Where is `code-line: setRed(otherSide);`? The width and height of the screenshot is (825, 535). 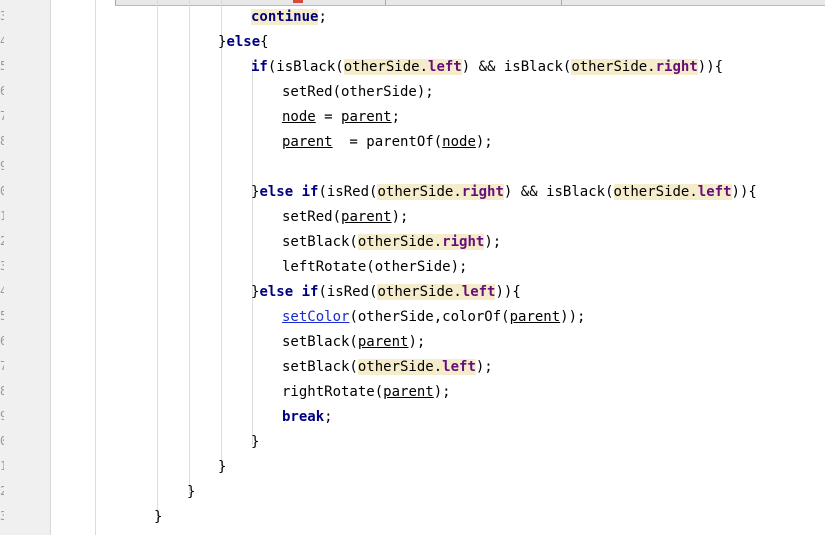
code-line: setRed(otherSide); is located at coordinates (358, 92).